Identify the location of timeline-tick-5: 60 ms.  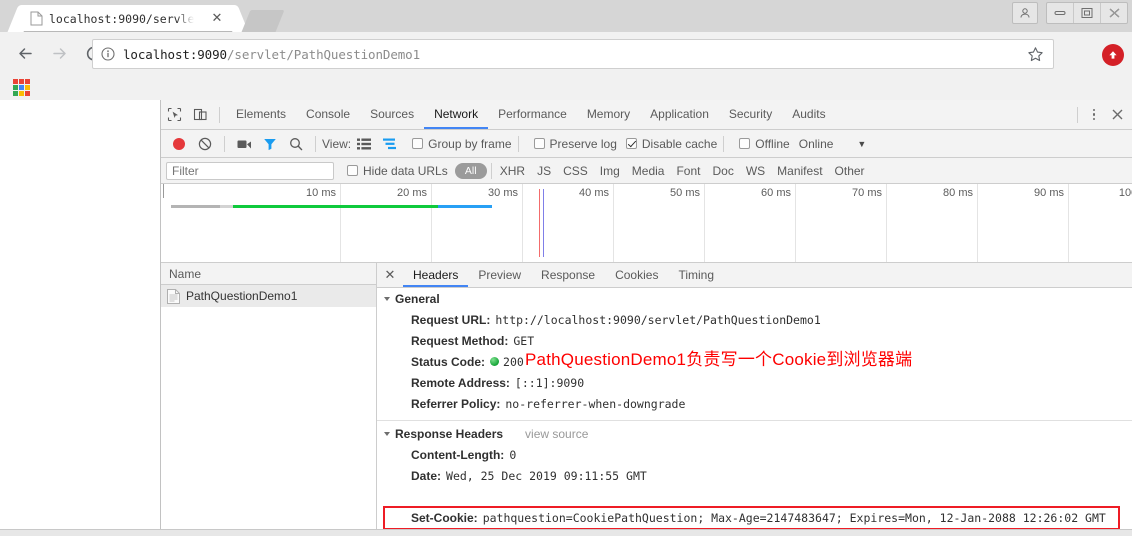
(776, 193).